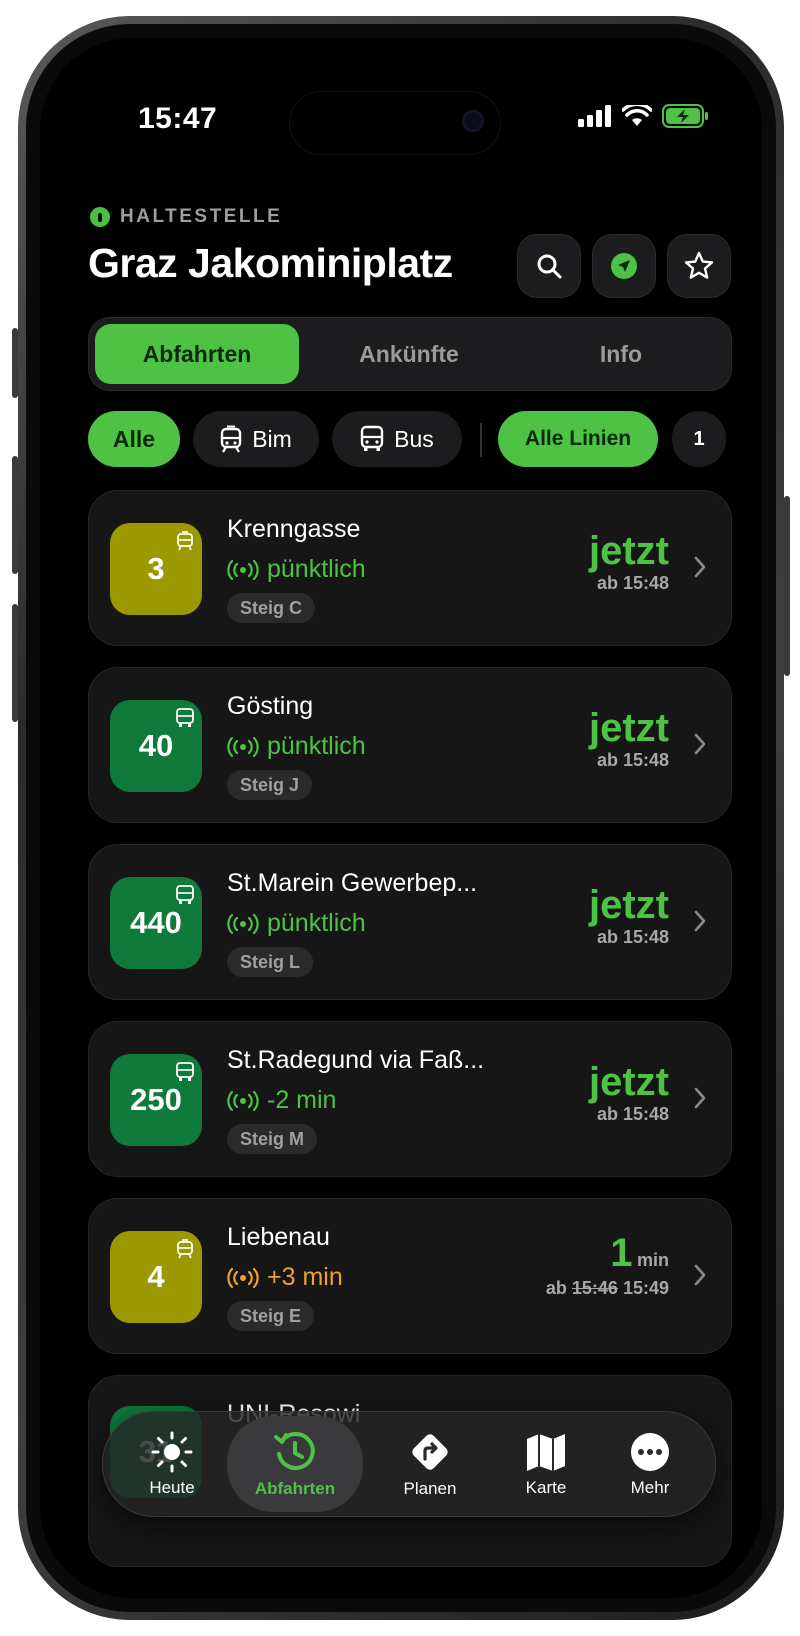  Describe the element at coordinates (546, 1487) in the screenshot. I see `tab-karte-label: Karte` at that location.